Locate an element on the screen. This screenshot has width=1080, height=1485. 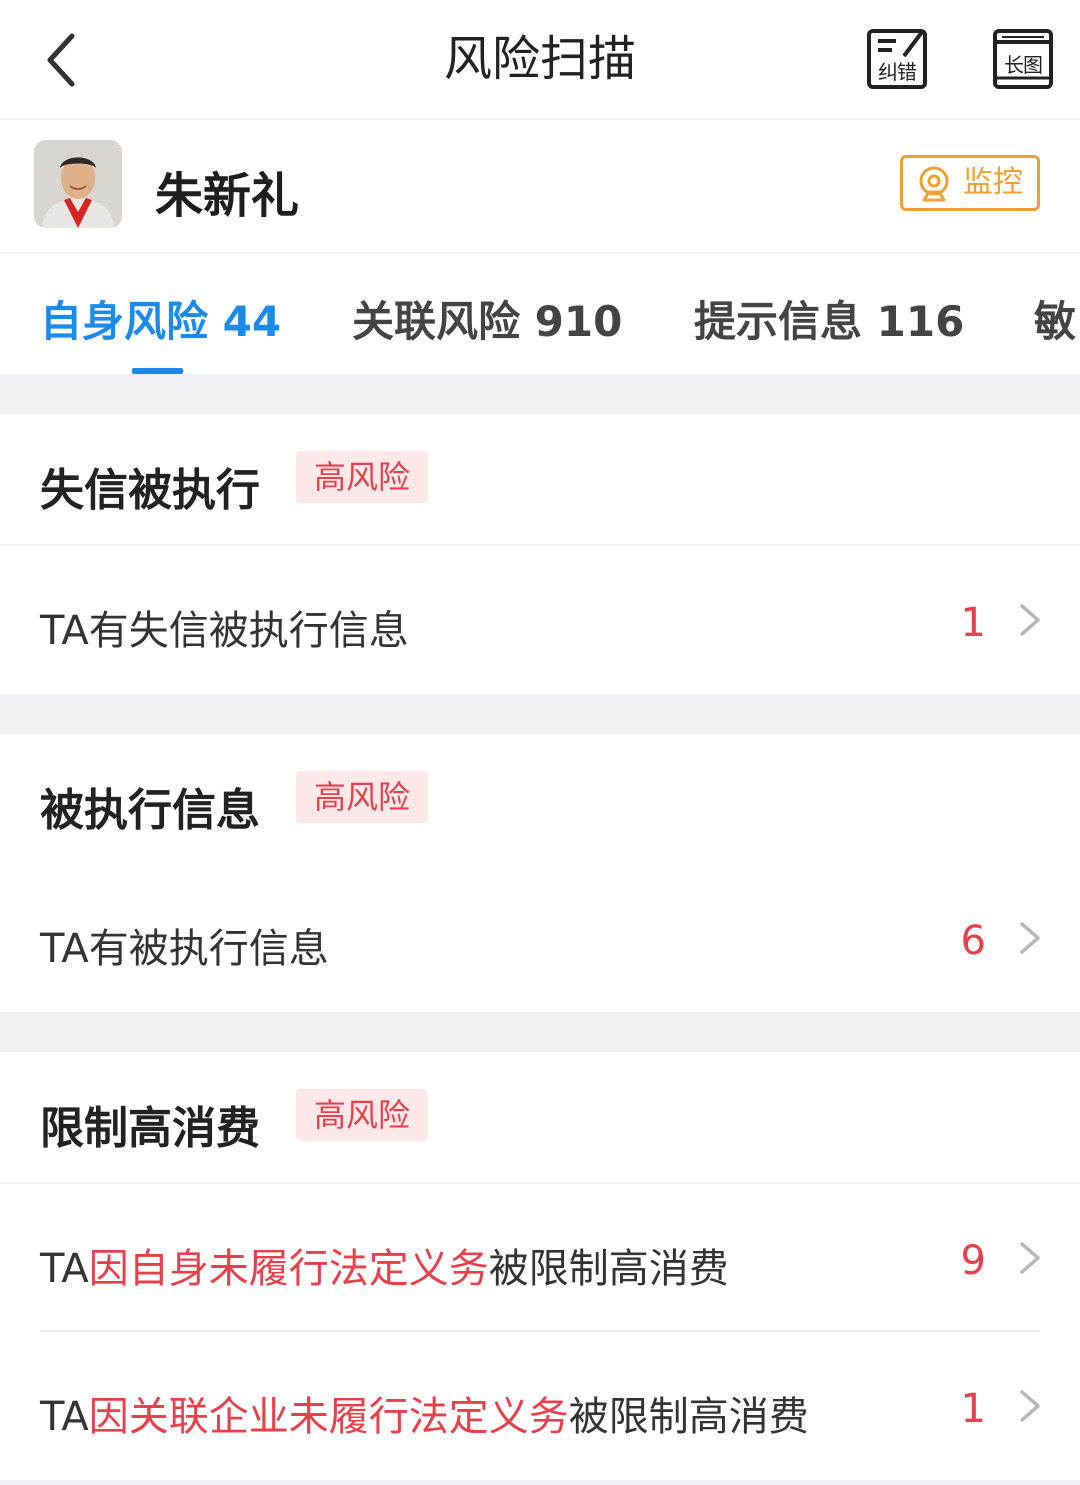
row-text-prefix: TA有被执行信息 is located at coordinates (184, 949).